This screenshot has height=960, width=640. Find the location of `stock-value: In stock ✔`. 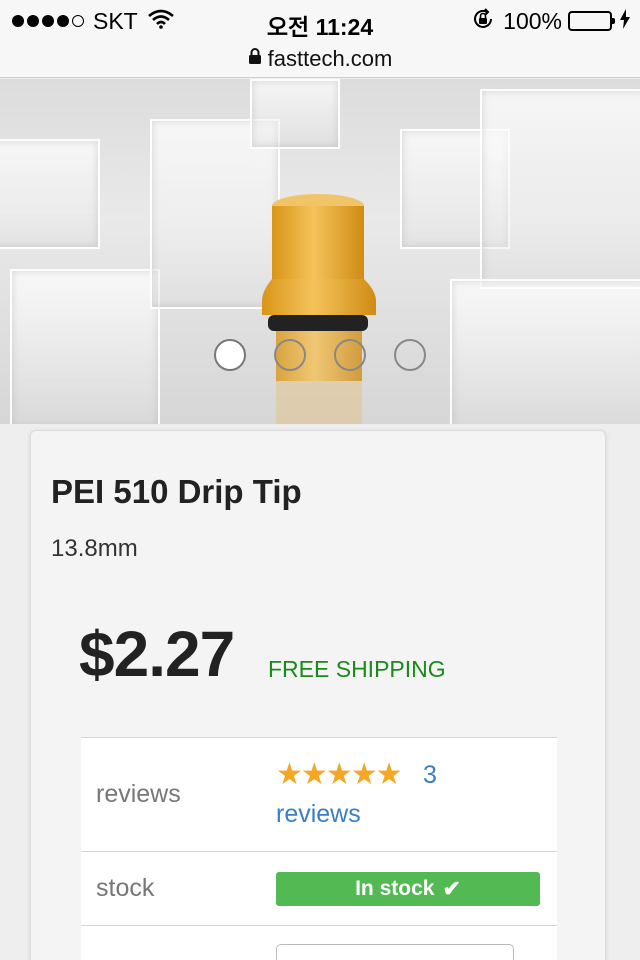

stock-value: In stock ✔ is located at coordinates (409, 888).